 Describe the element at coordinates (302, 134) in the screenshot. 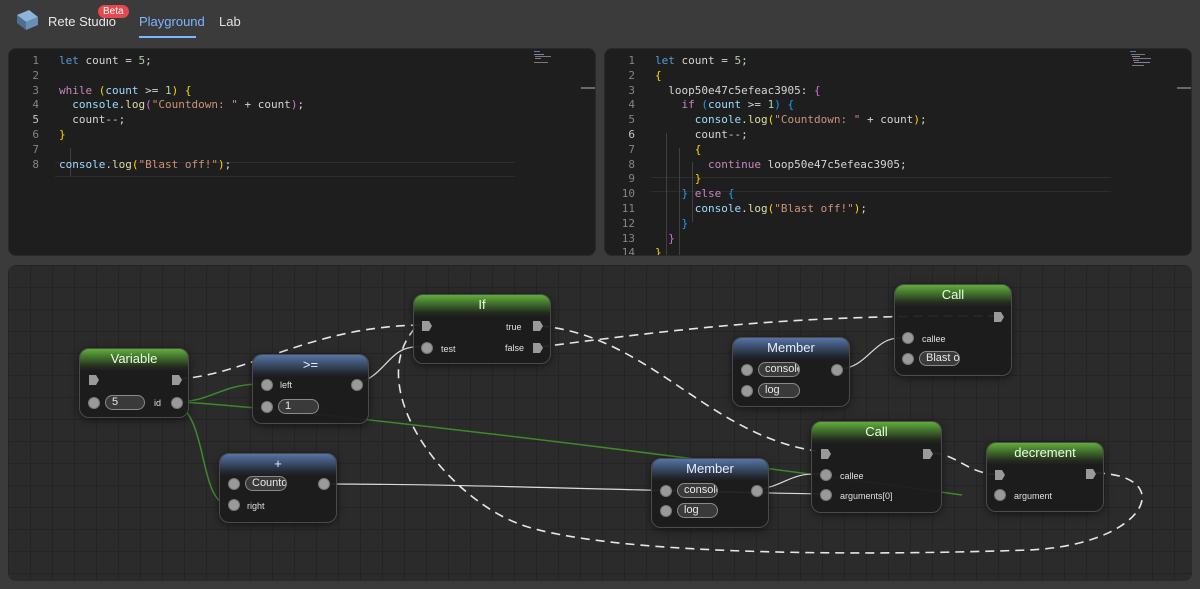

I see `code-line: 6}` at that location.